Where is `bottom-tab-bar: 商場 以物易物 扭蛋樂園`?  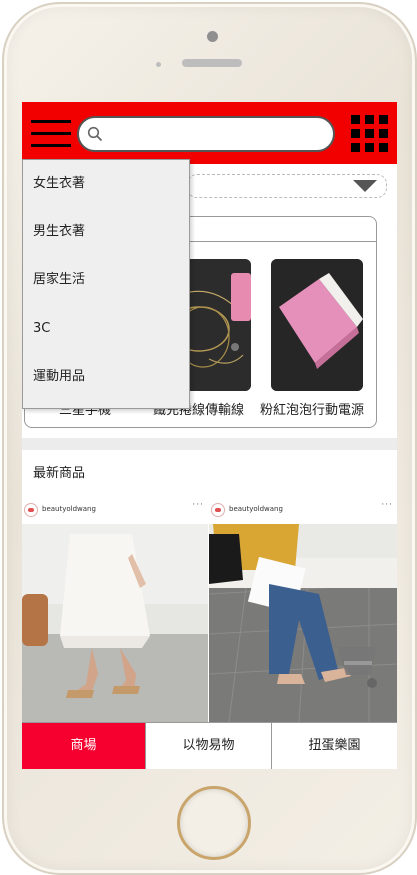 bottom-tab-bar: 商場 以物易物 扭蛋樂園 is located at coordinates (209, 745).